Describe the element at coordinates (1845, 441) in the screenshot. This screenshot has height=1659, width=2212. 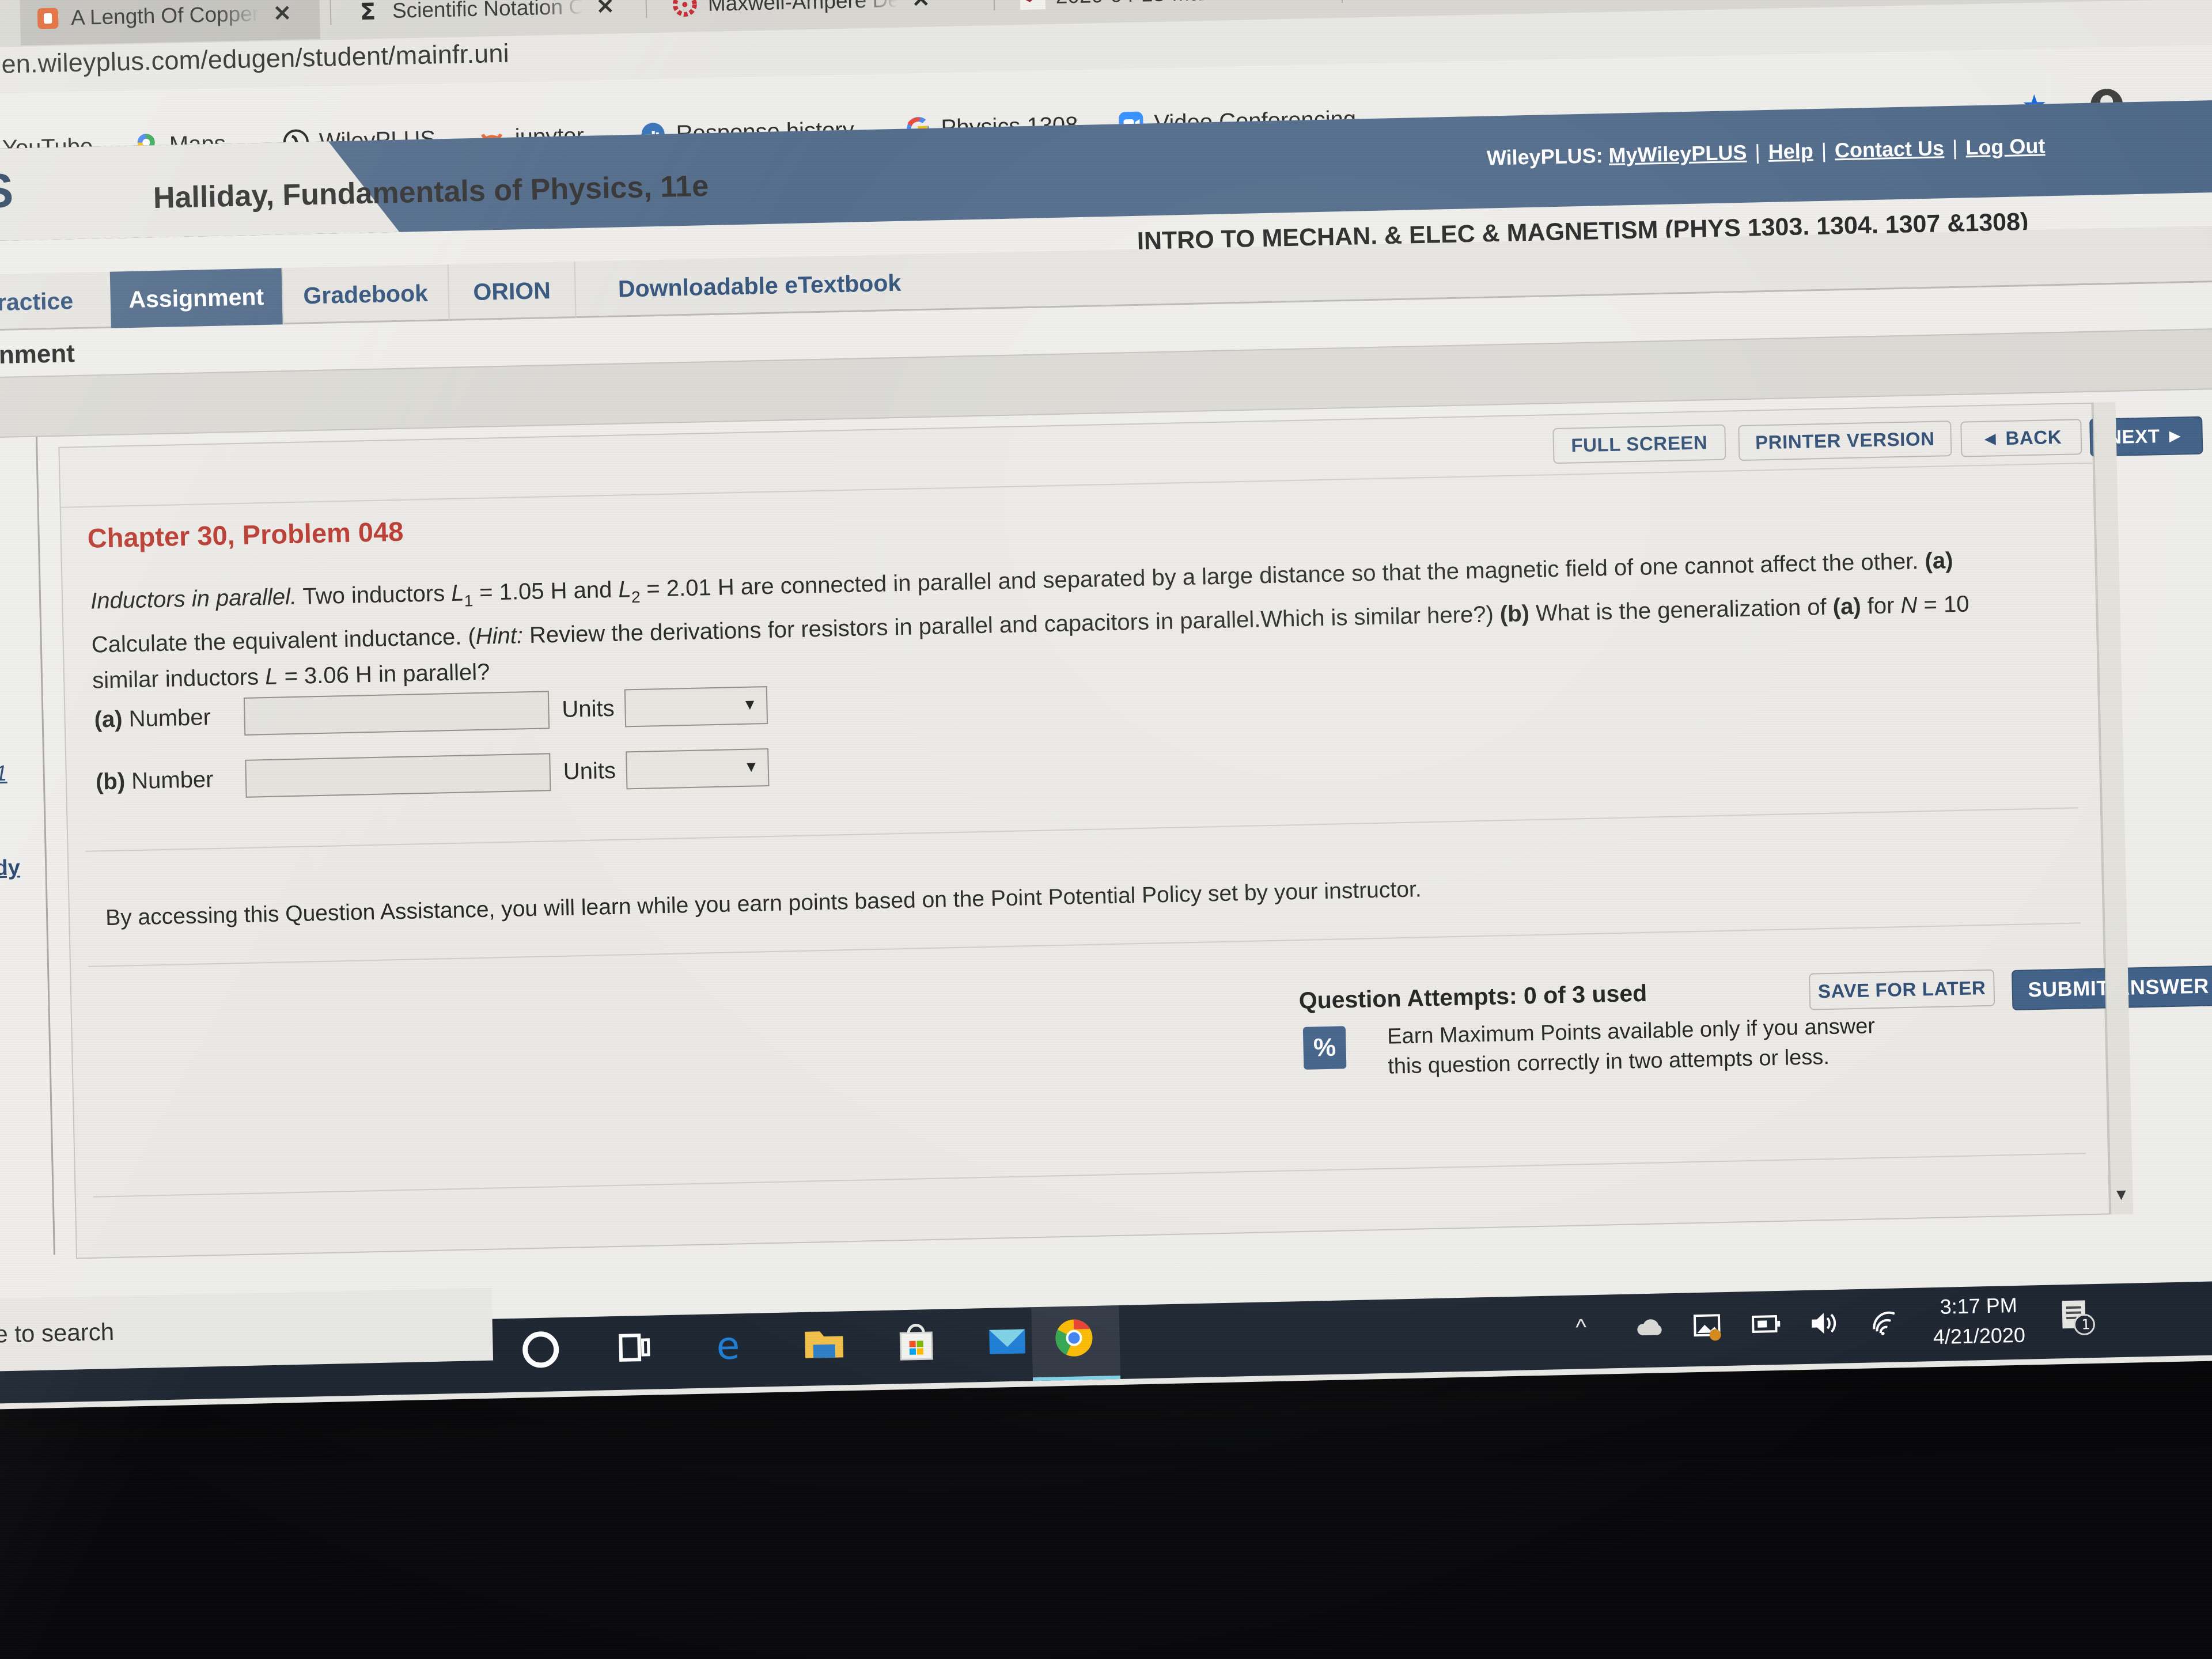
I see `printer-version-button: PRINTER VERSION` at that location.